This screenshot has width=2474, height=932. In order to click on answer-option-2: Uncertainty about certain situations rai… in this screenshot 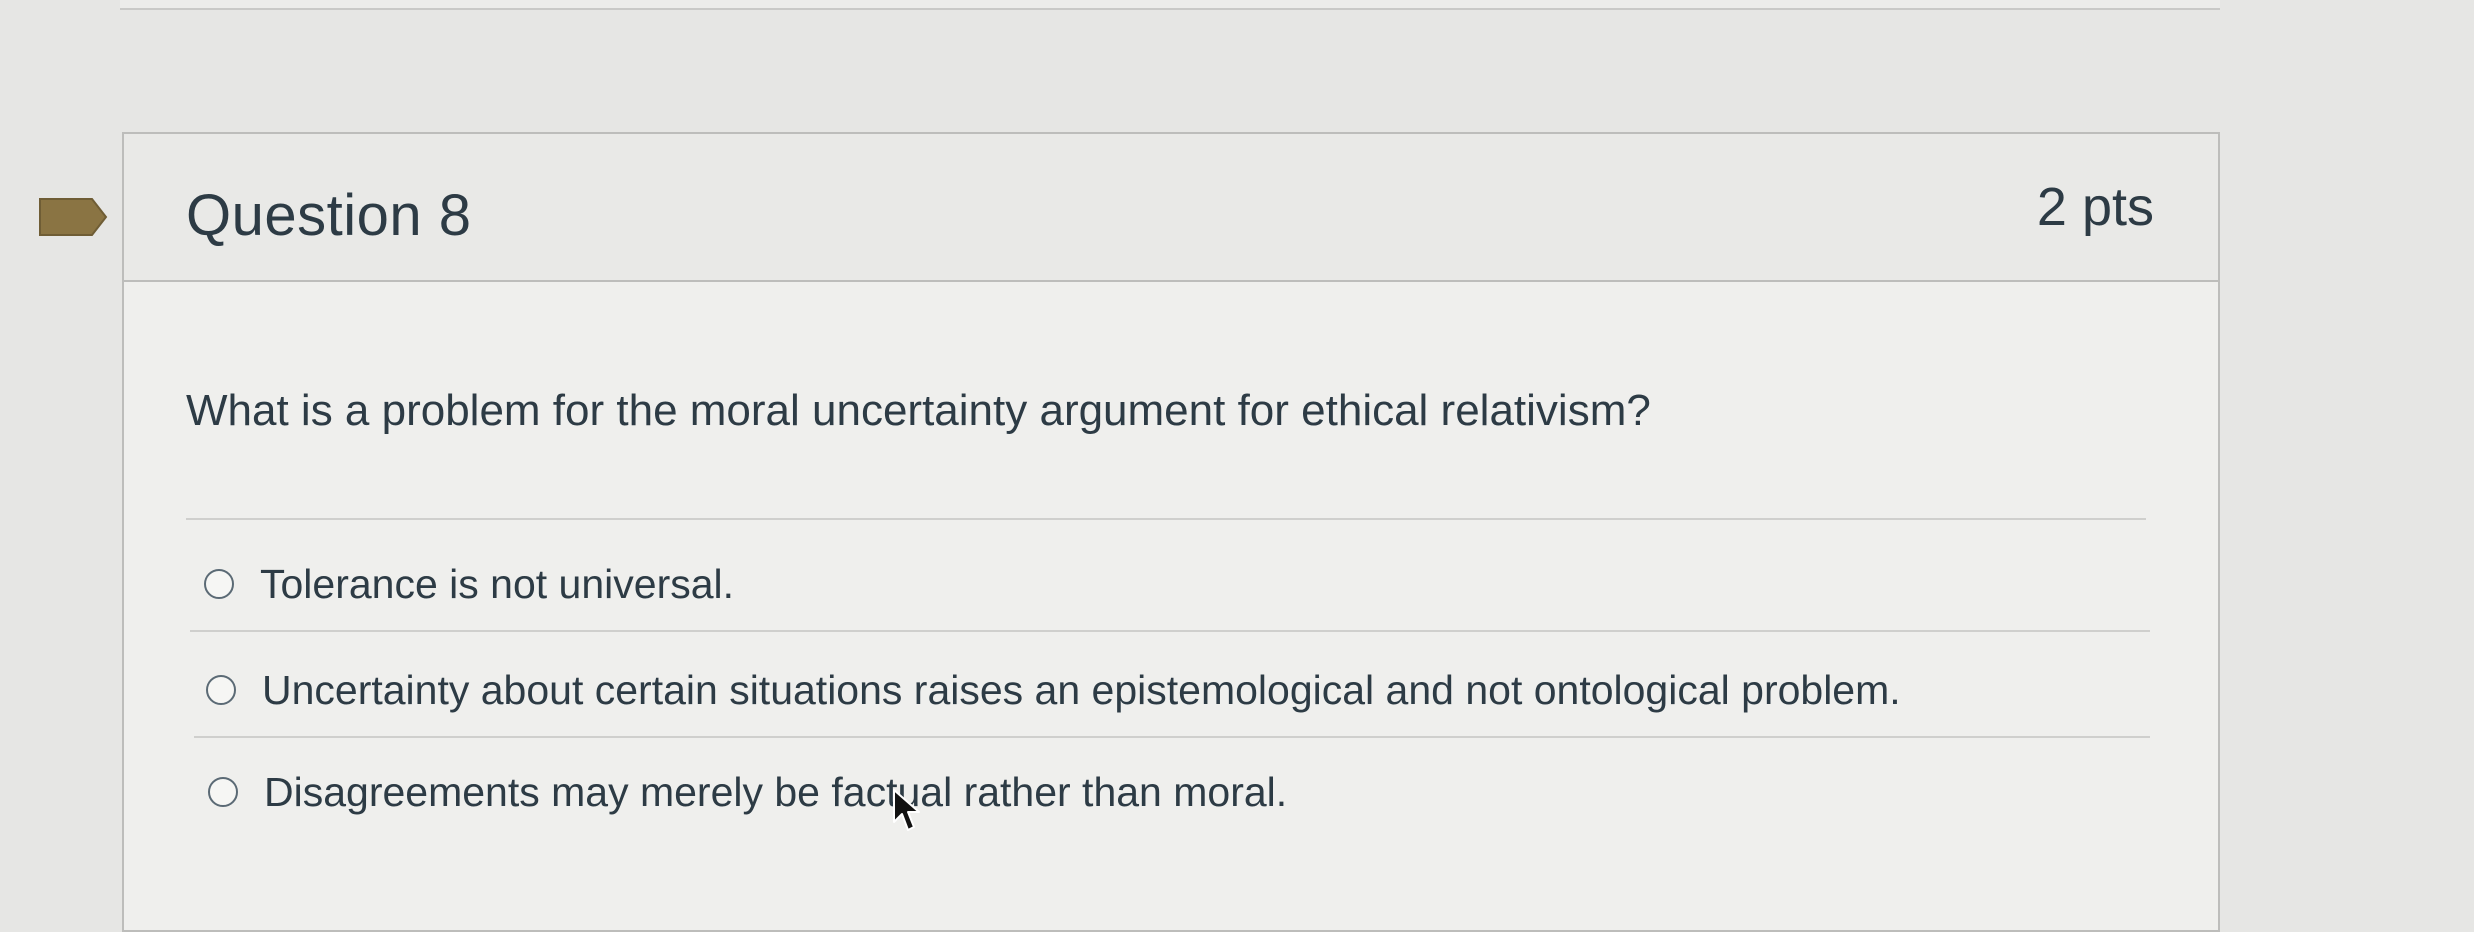, I will do `click(1053, 690)`.